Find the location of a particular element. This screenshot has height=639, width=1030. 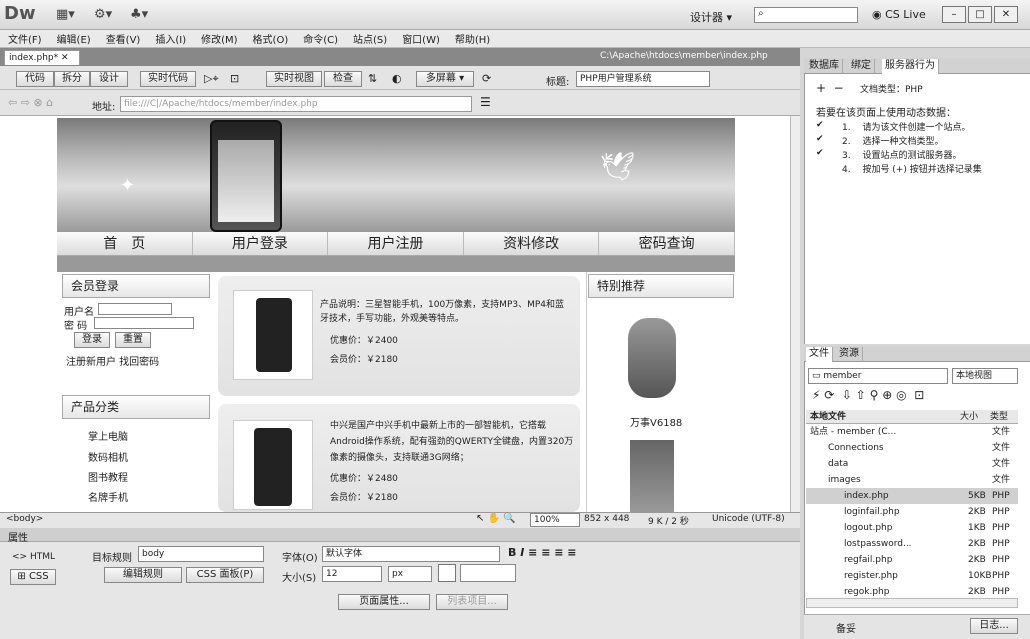

file-row: data 文件 is located at coordinates (912, 464).